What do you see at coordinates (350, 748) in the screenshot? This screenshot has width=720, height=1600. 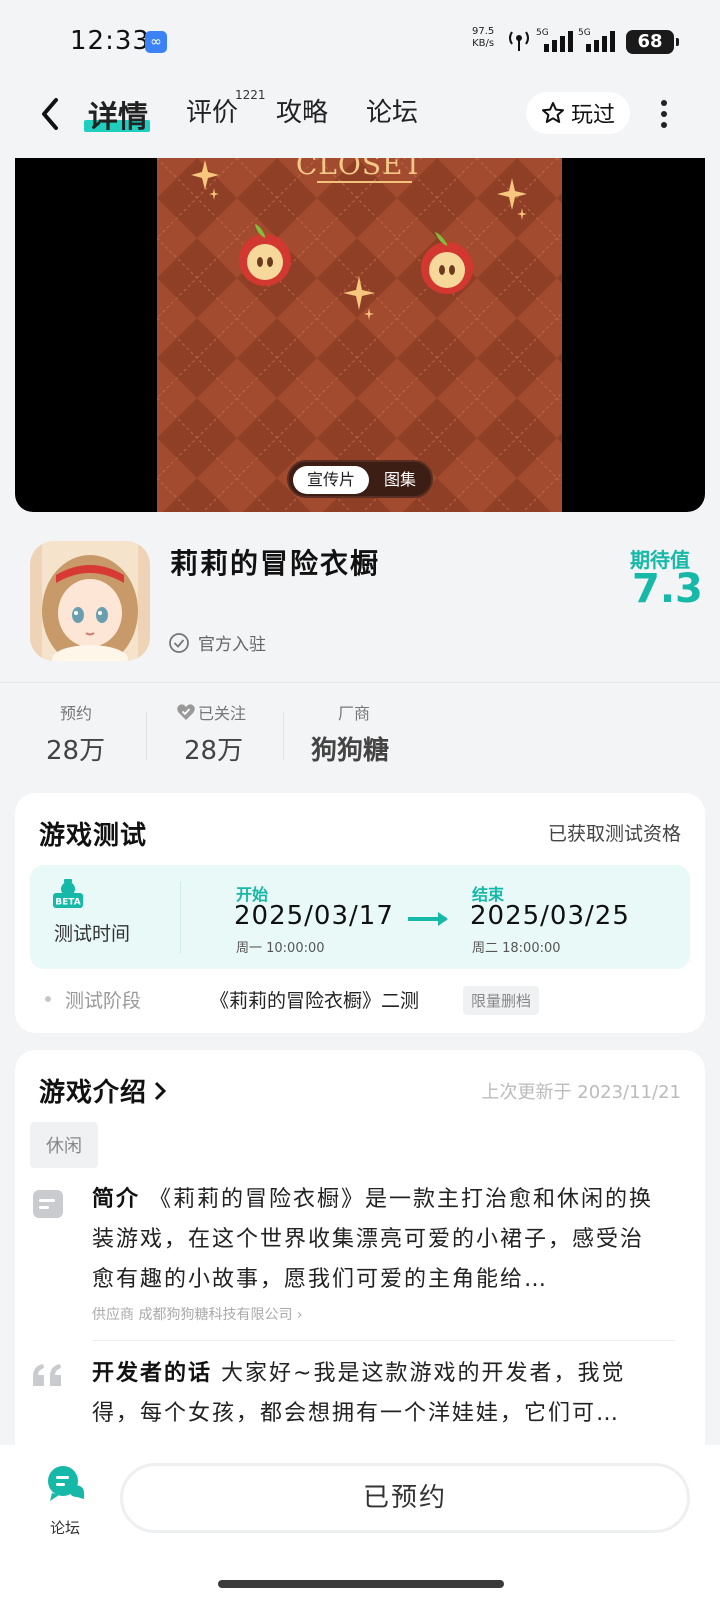 I see `stat-developer-value: 狗狗糖` at bounding box center [350, 748].